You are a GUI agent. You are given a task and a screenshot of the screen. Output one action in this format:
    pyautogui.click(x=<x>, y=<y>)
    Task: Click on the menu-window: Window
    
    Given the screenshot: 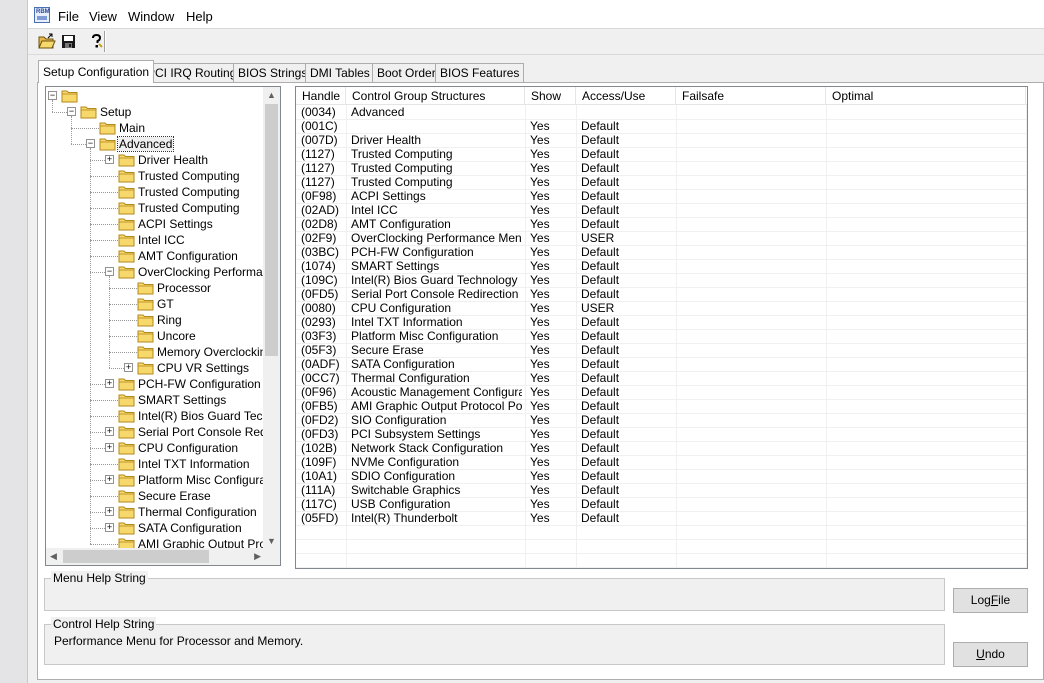 What is the action you would take?
    pyautogui.click(x=151, y=16)
    